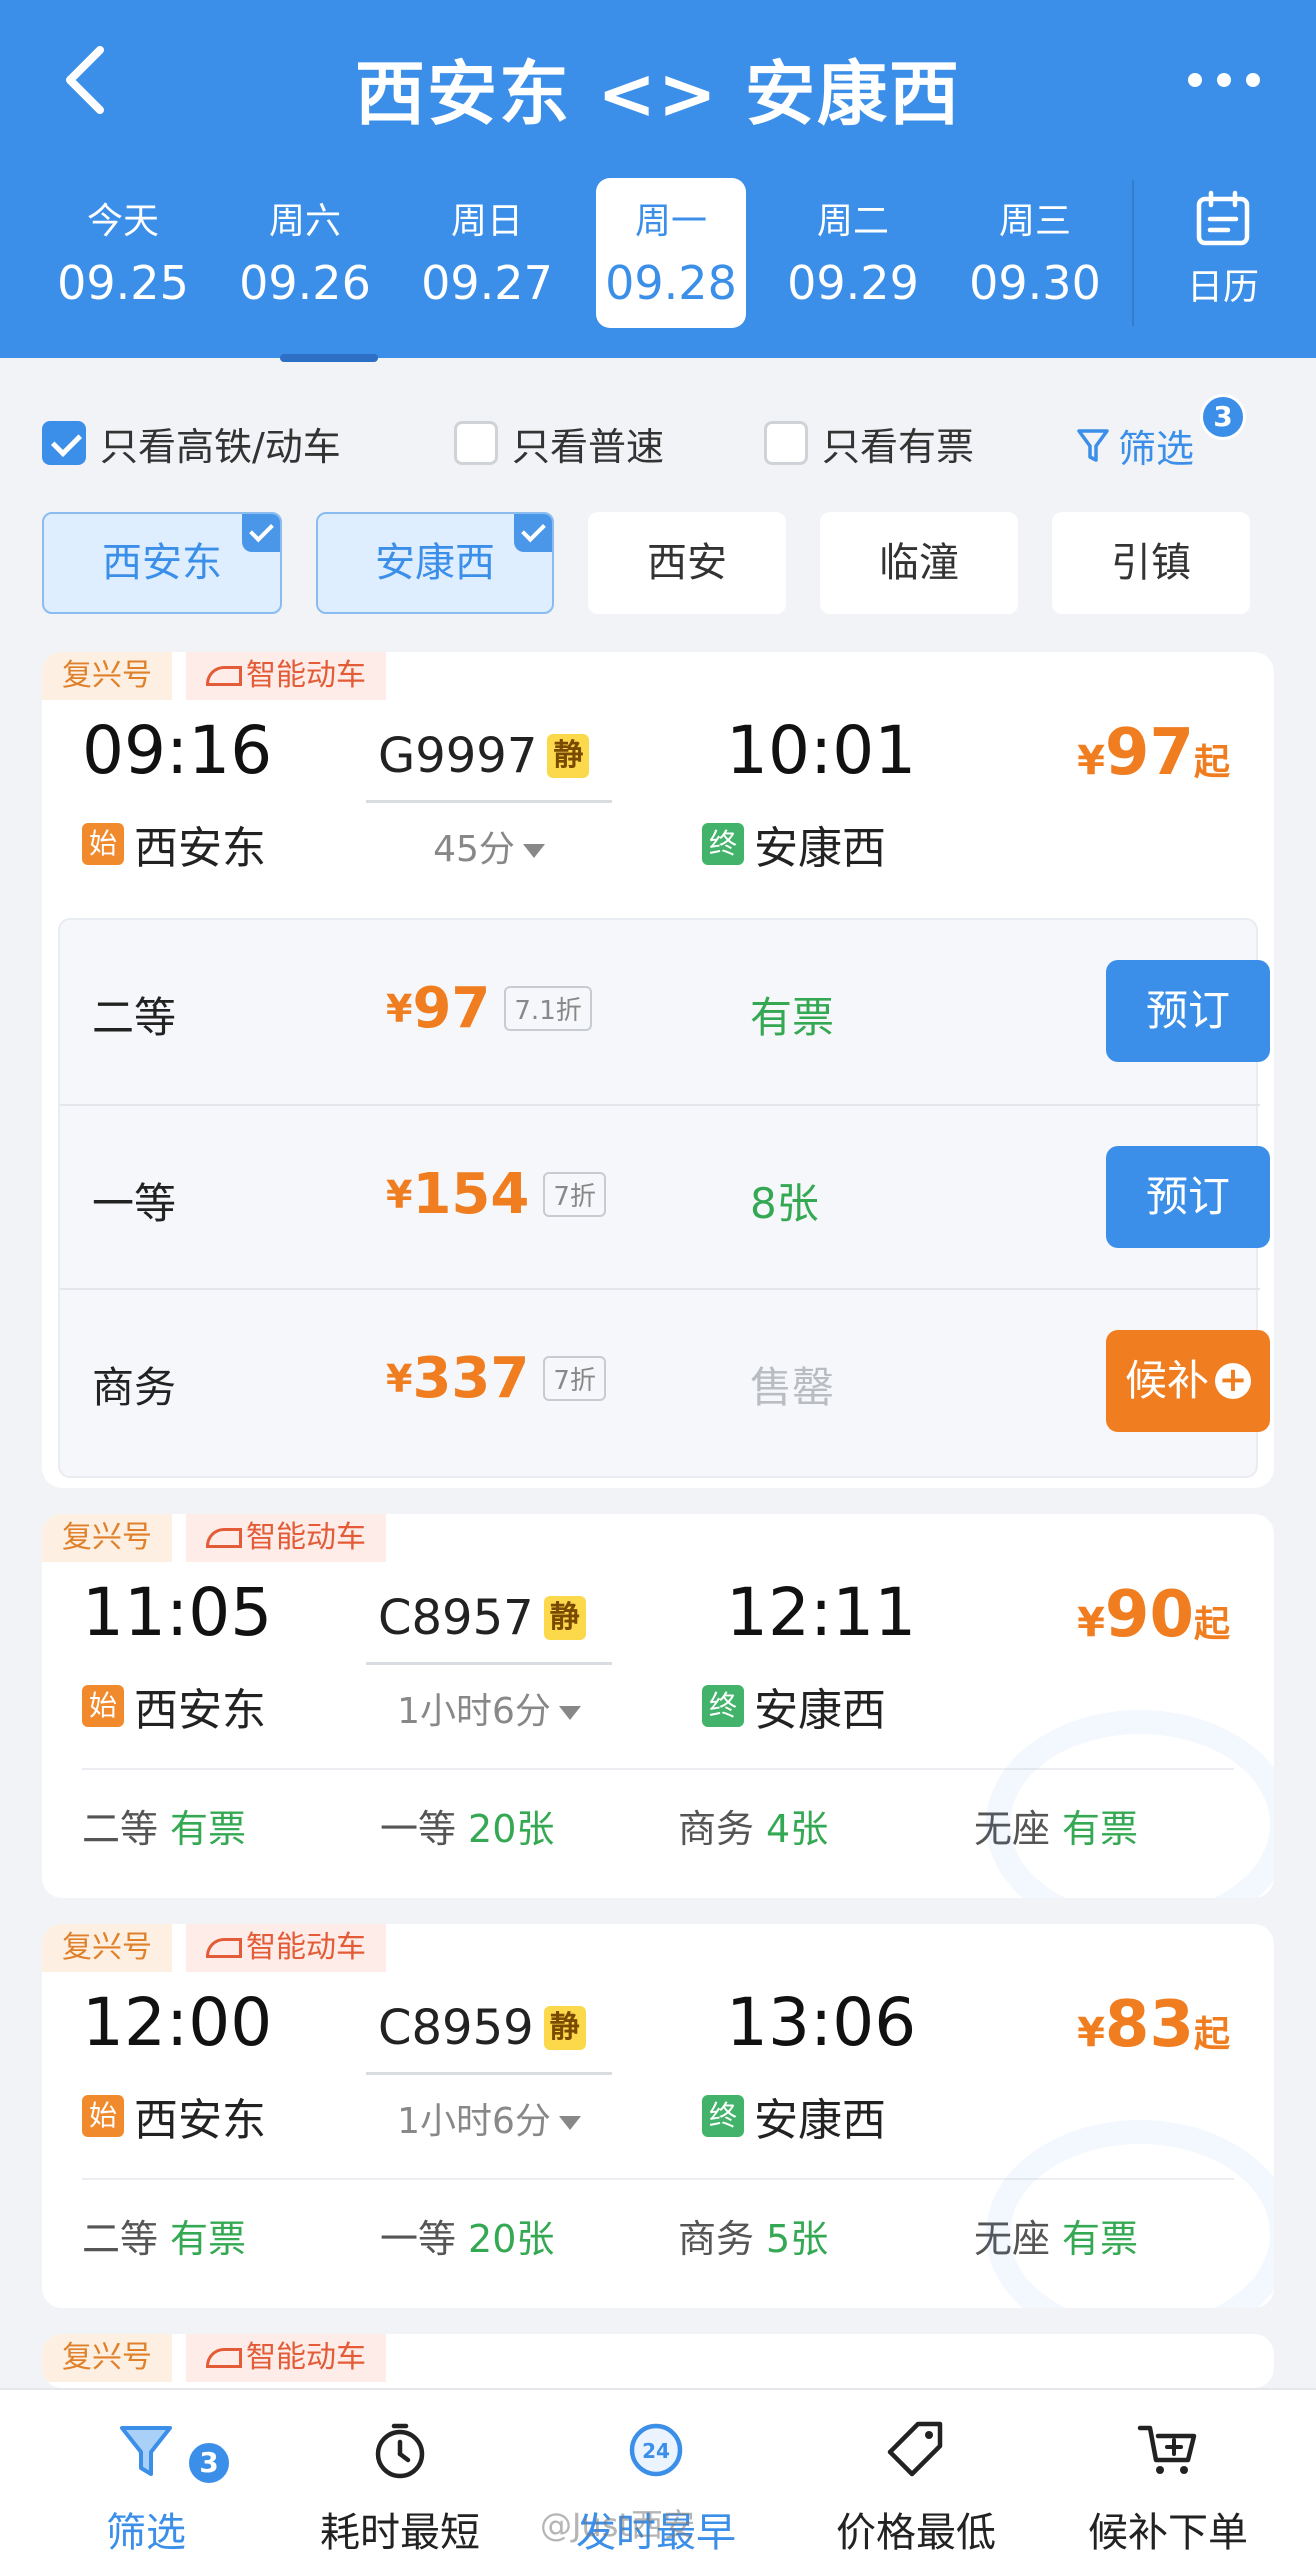 The height and width of the screenshot is (2555, 1316). Describe the element at coordinates (458, 756) in the screenshot. I see `train-number-label: G9997` at that location.